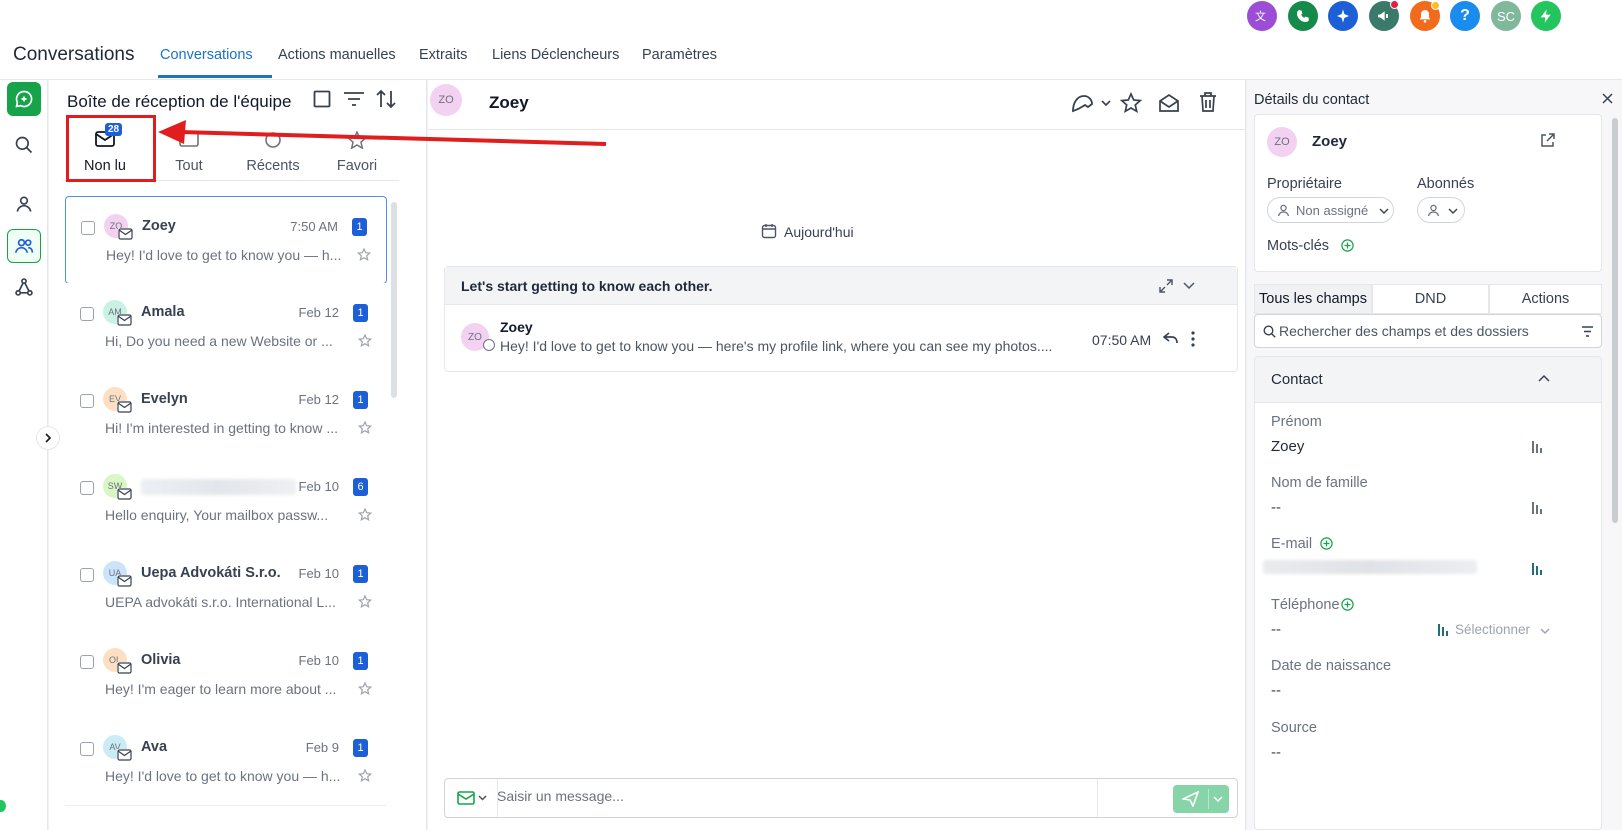 The height and width of the screenshot is (830, 1622). What do you see at coordinates (446, 100) in the screenshot?
I see `chat-avatar: ZO` at bounding box center [446, 100].